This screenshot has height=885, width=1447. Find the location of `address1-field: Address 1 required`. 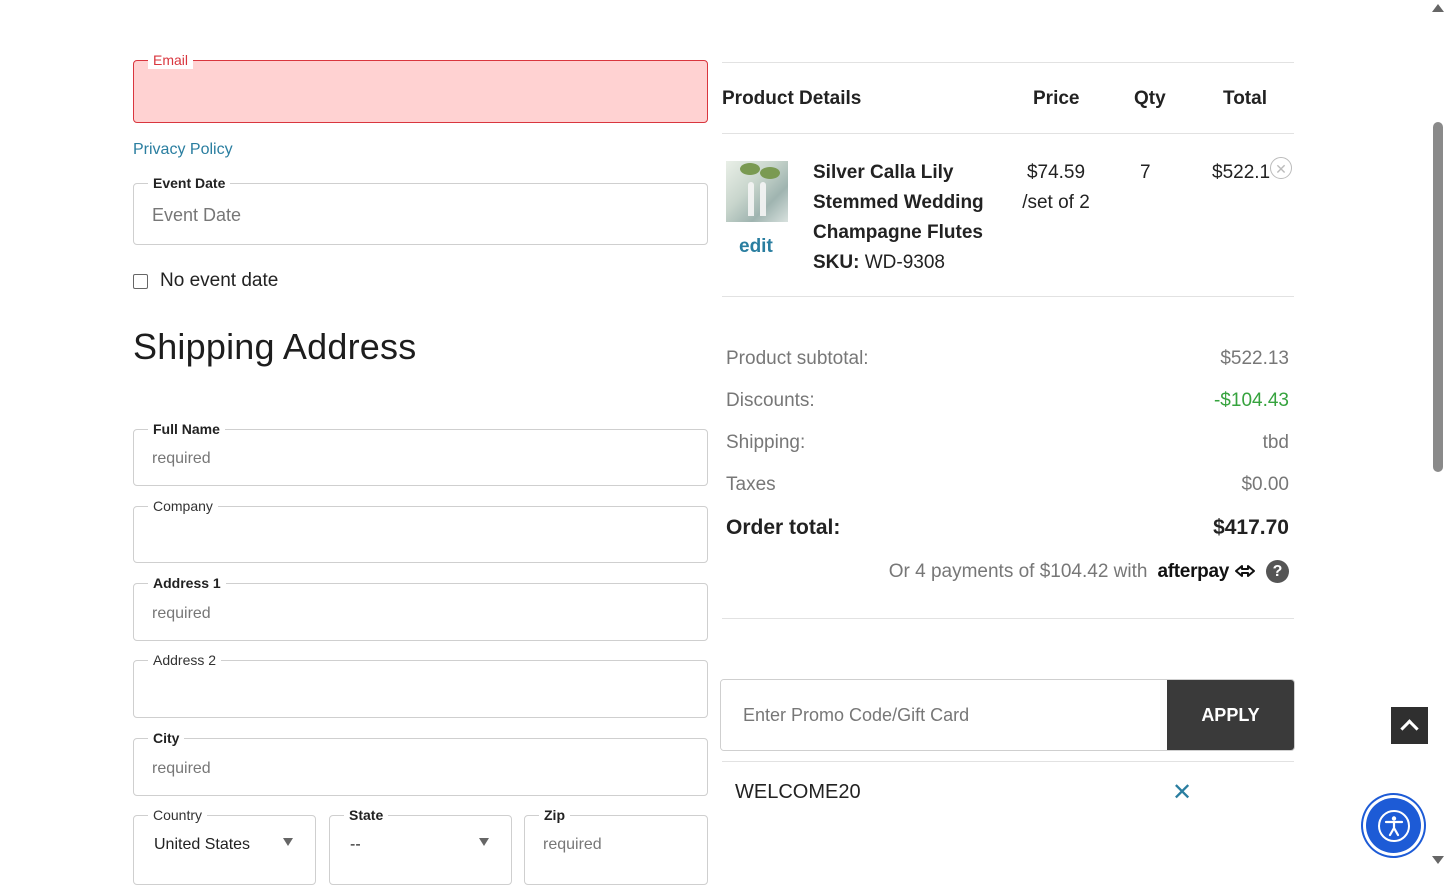

address1-field: Address 1 required is located at coordinates (420, 607).